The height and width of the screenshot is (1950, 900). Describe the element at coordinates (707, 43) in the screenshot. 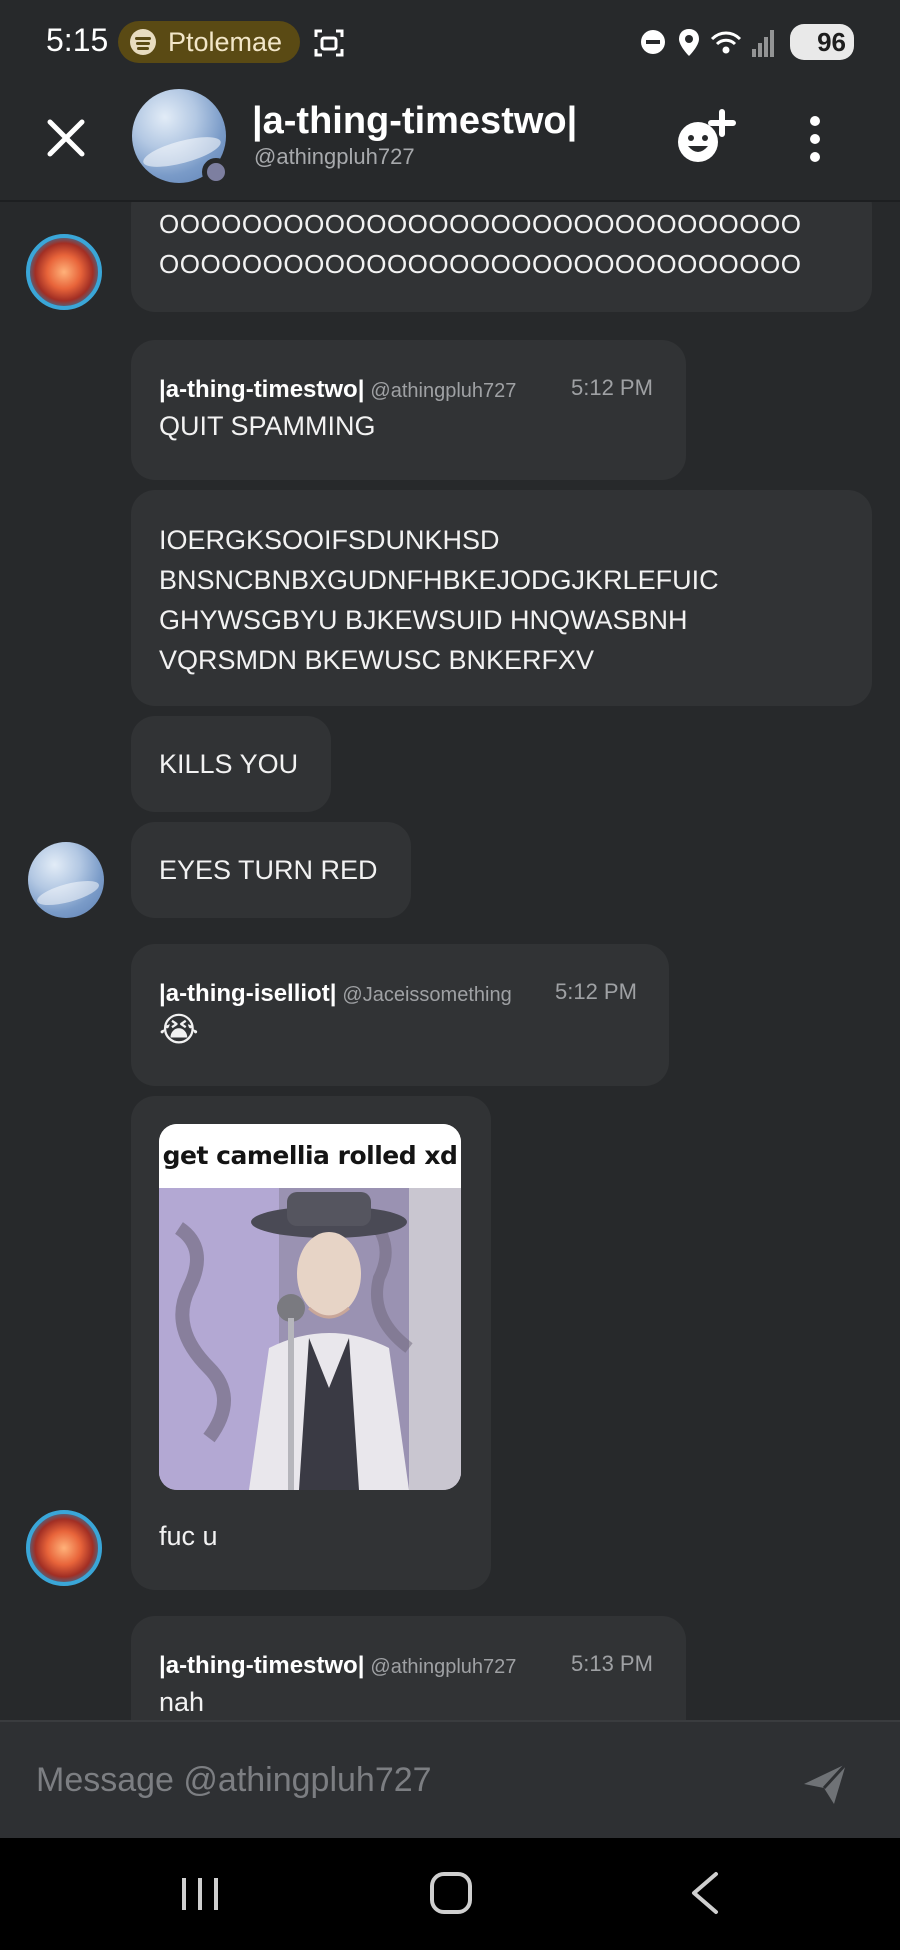

I see `status-icons` at that location.